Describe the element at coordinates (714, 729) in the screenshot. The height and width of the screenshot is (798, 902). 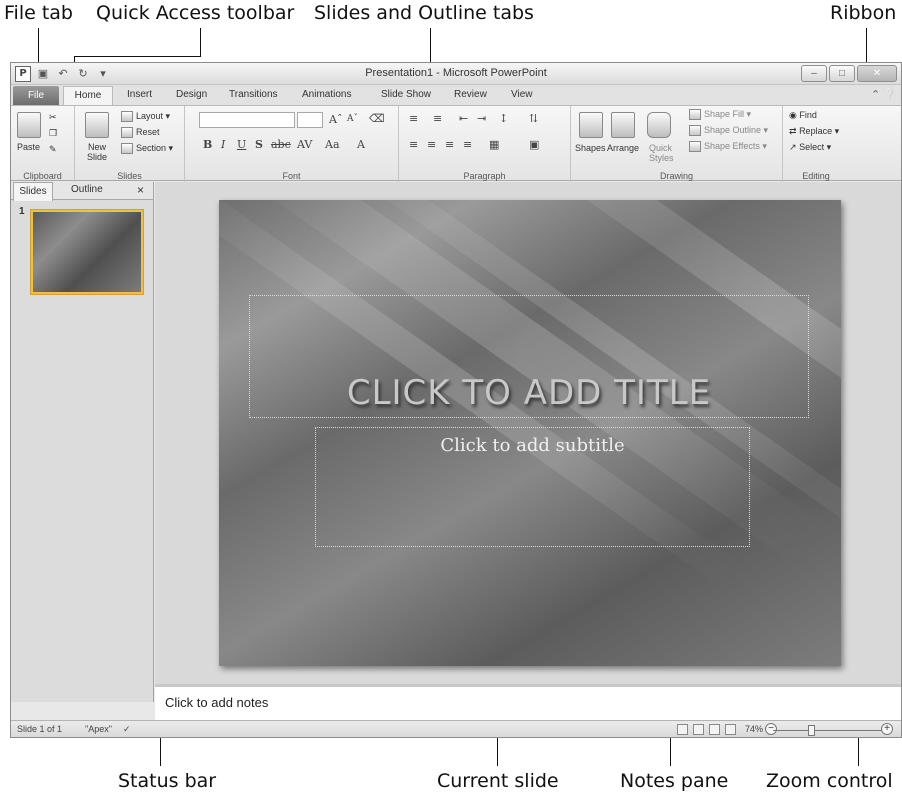
I see `reading-view-icon` at that location.